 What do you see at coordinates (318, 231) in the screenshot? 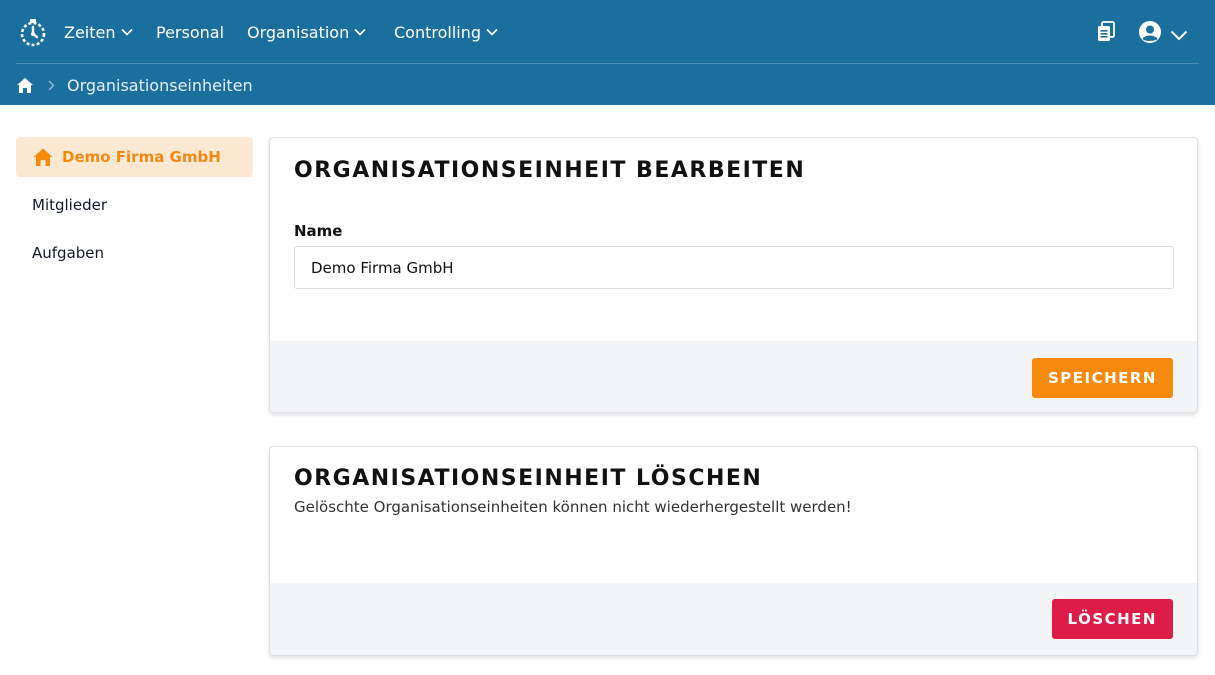
I see `name-label: Name` at bounding box center [318, 231].